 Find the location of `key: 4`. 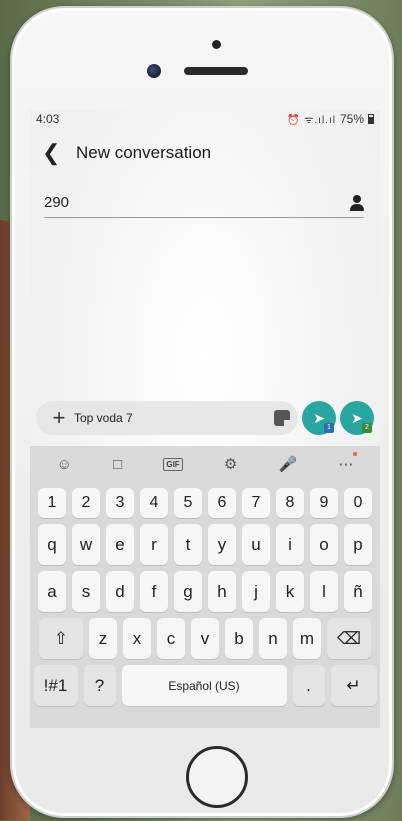

key: 4 is located at coordinates (154, 503).